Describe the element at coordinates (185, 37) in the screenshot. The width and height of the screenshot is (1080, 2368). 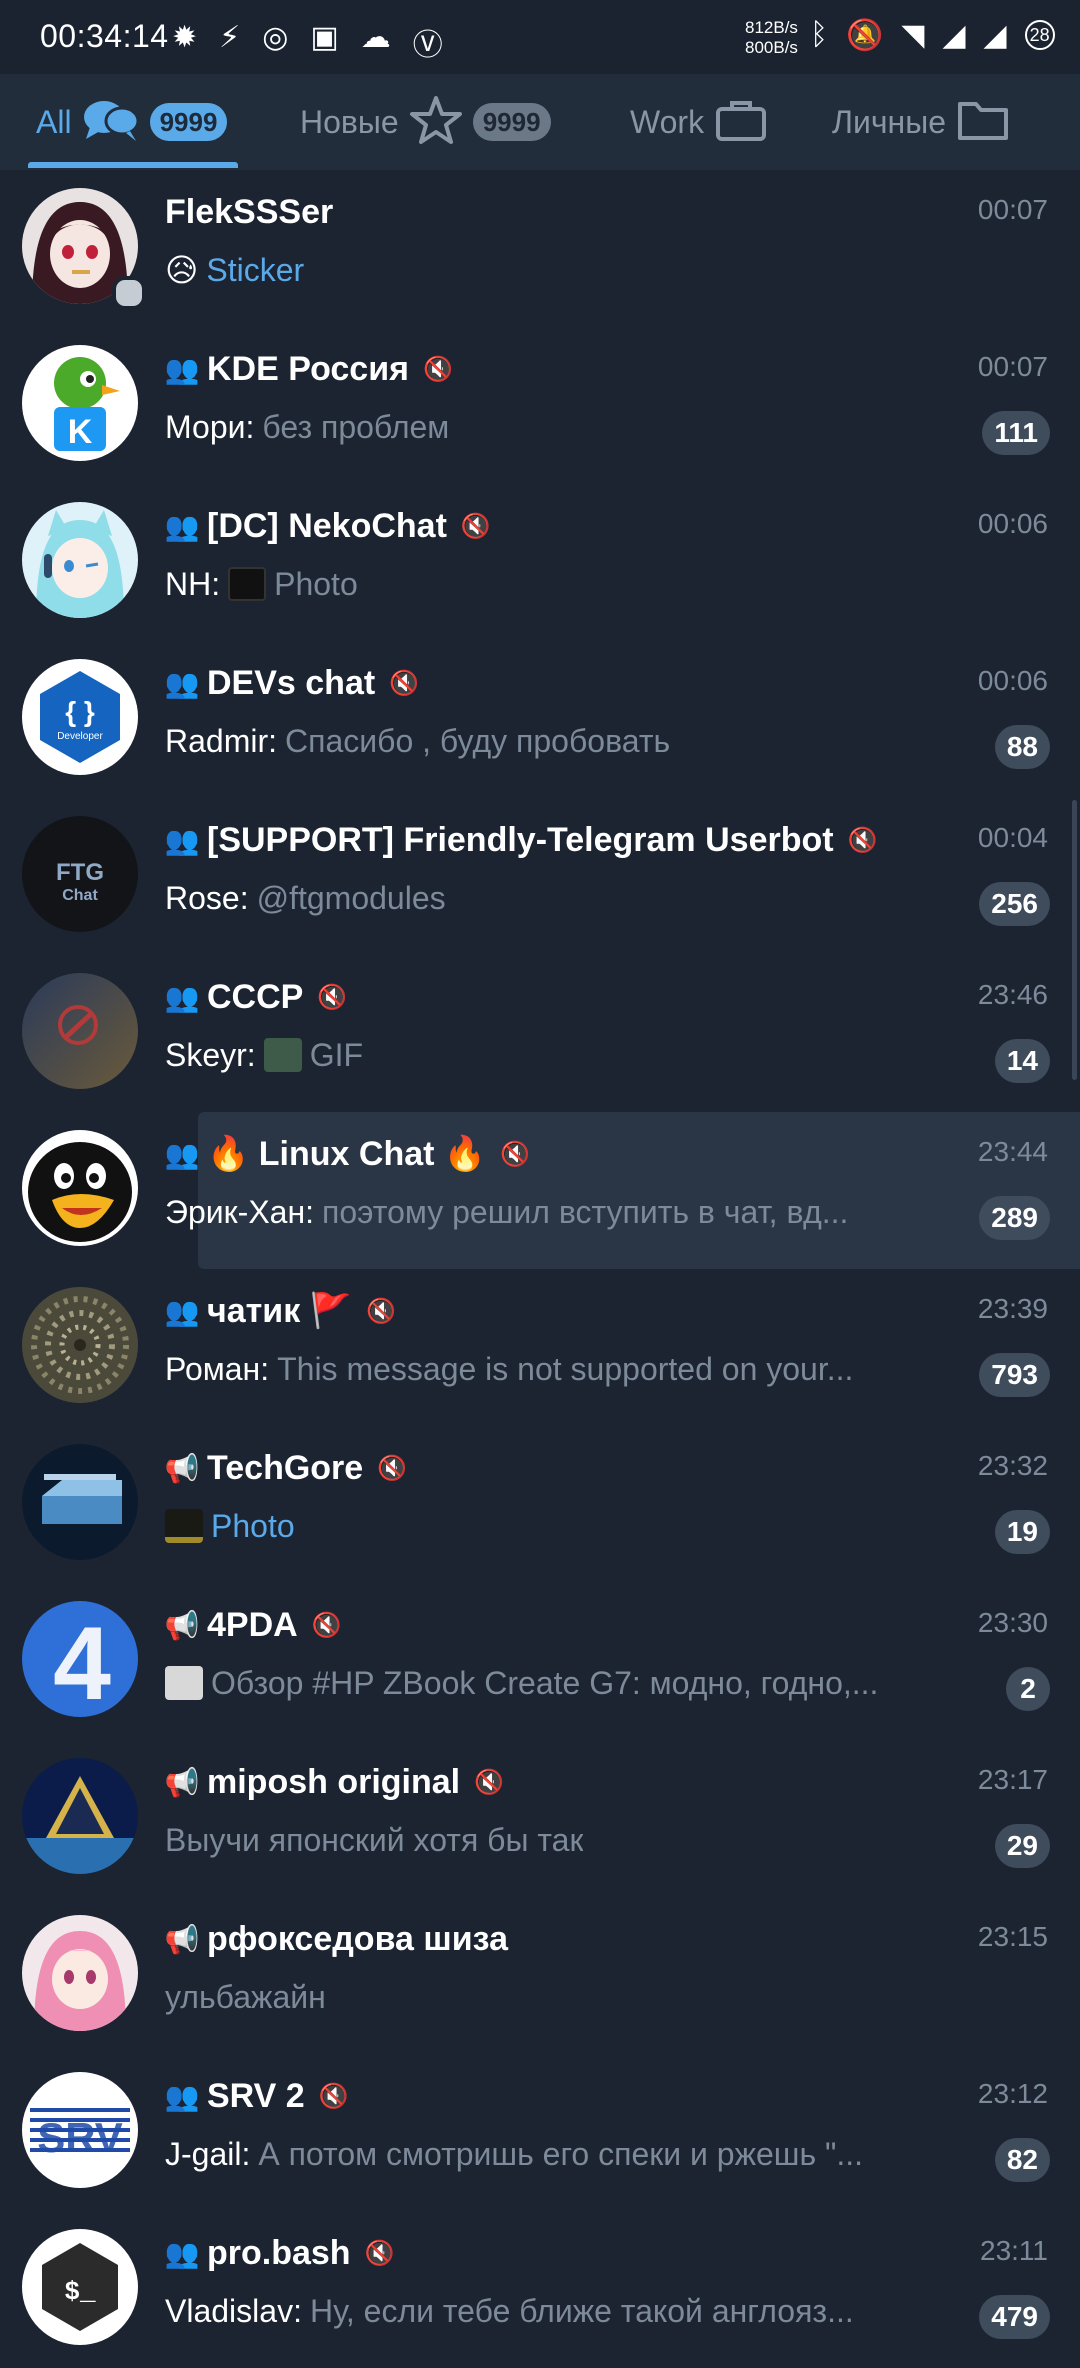
I see `settings-gear-icon: ✹` at that location.